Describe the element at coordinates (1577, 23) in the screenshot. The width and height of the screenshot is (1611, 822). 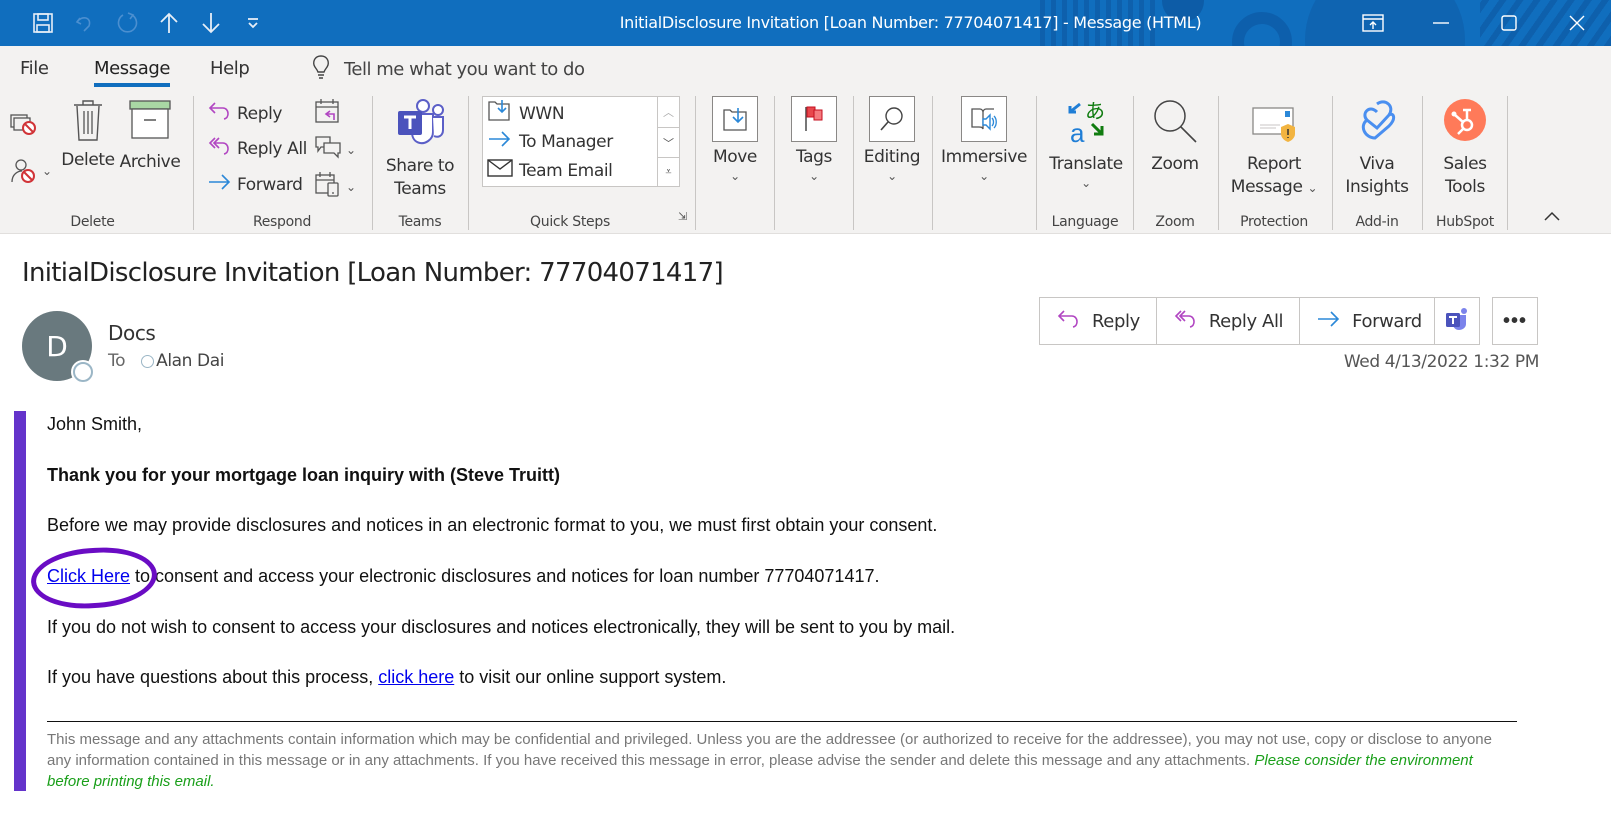
I see `close-icon` at that location.